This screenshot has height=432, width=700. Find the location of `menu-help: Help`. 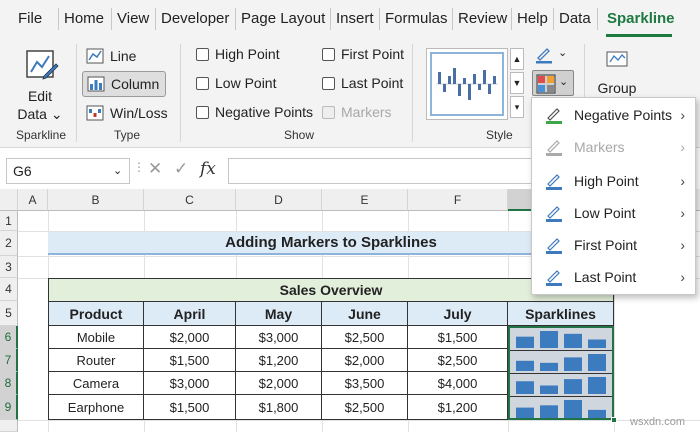

menu-help: Help is located at coordinates (532, 18).